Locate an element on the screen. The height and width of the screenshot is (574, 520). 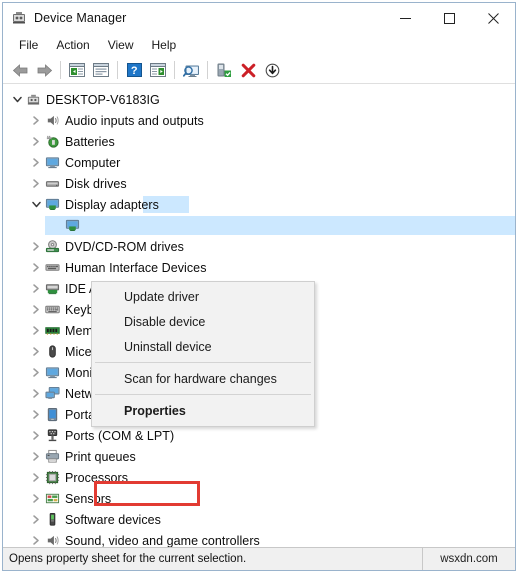
memory-icon is located at coordinates (52, 331).